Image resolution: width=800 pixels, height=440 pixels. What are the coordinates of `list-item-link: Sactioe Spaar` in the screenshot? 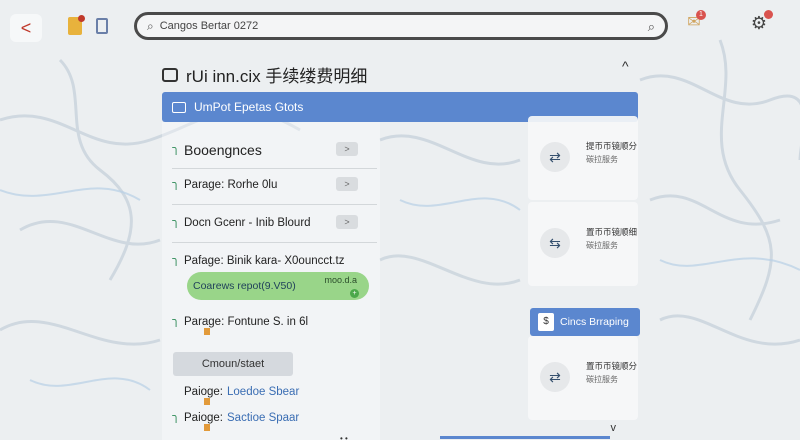 It's located at (263, 418).